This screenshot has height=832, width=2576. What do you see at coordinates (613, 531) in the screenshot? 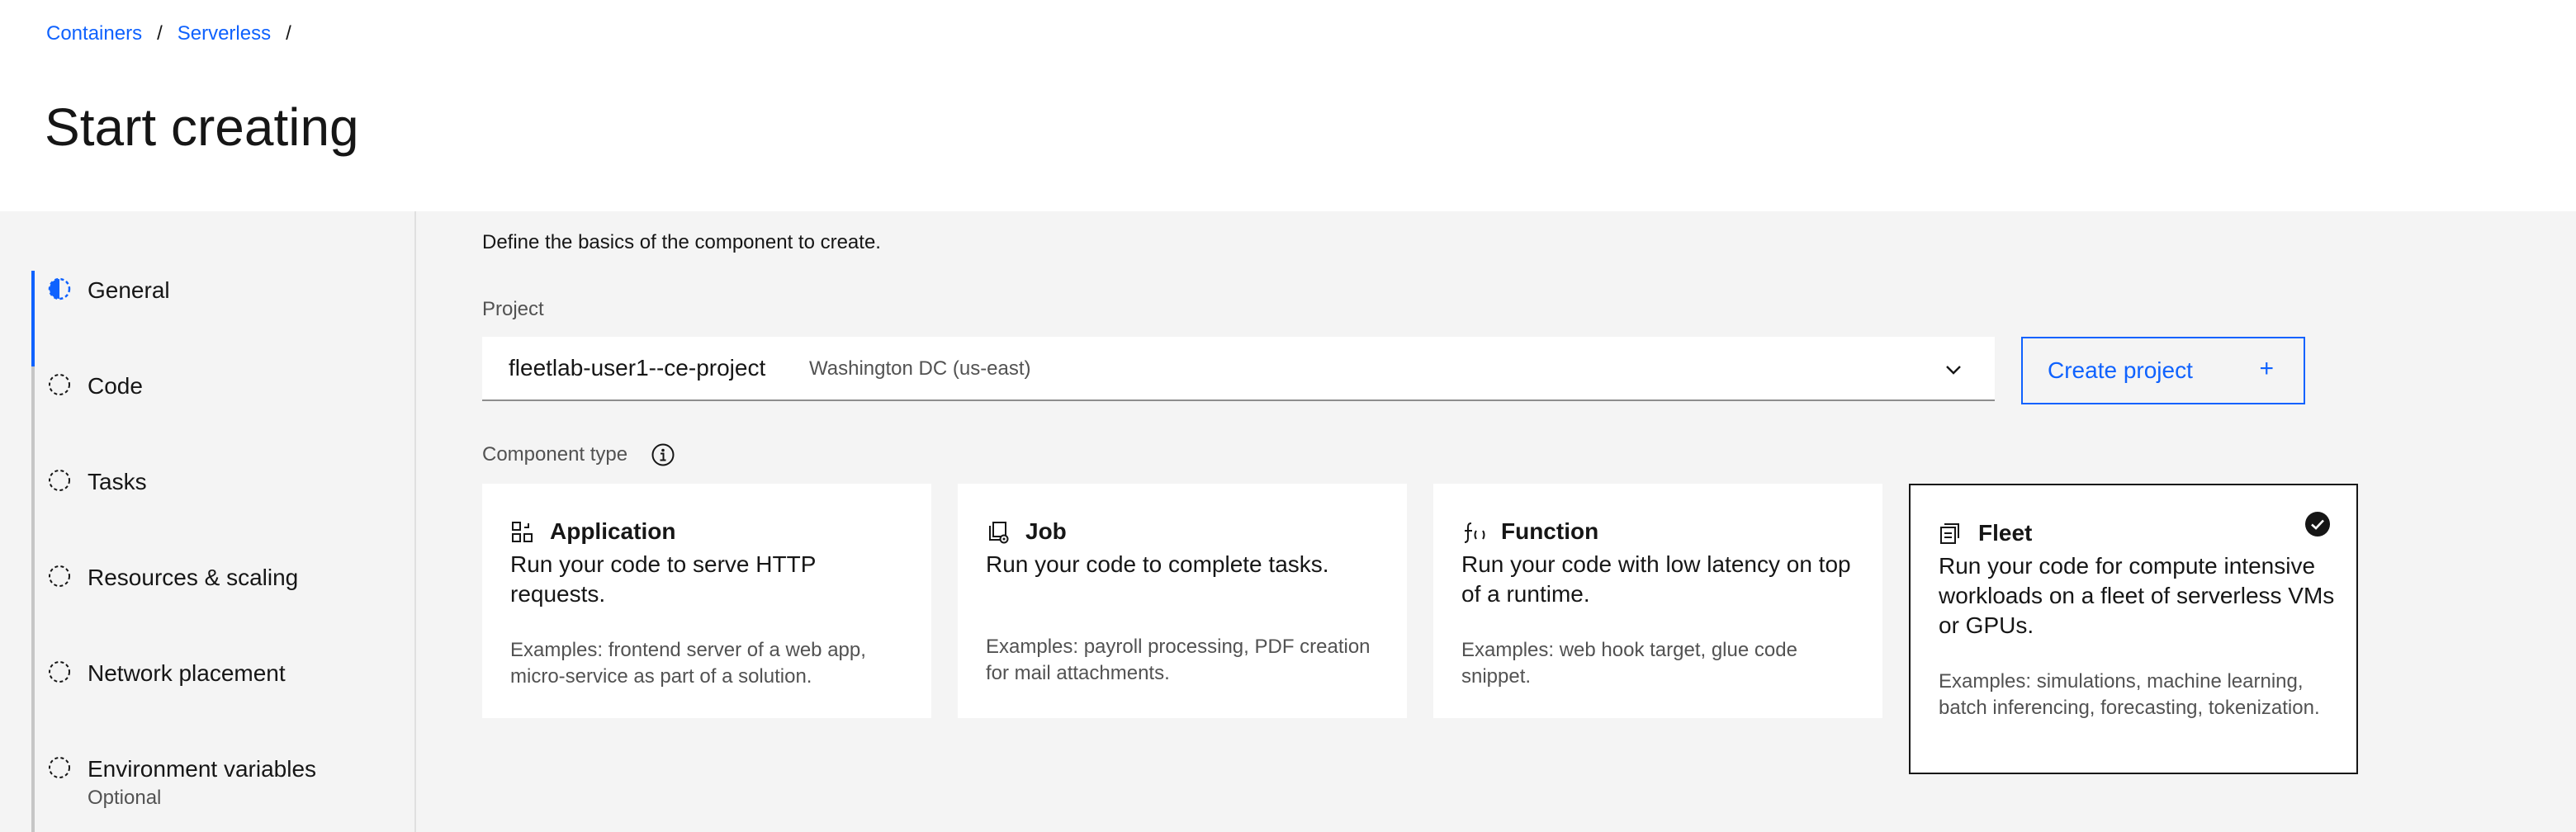
I see `card-title: Application` at bounding box center [613, 531].